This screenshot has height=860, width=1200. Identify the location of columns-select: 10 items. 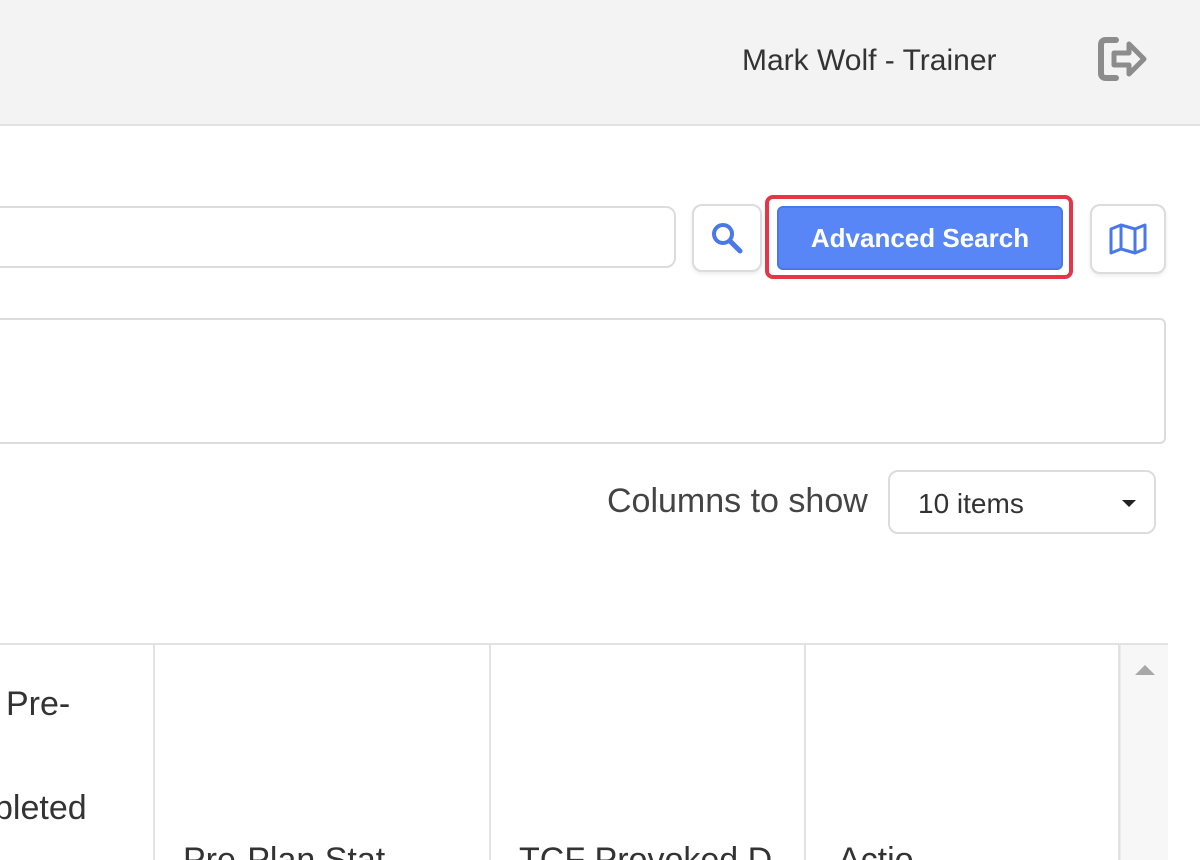
(1022, 502).